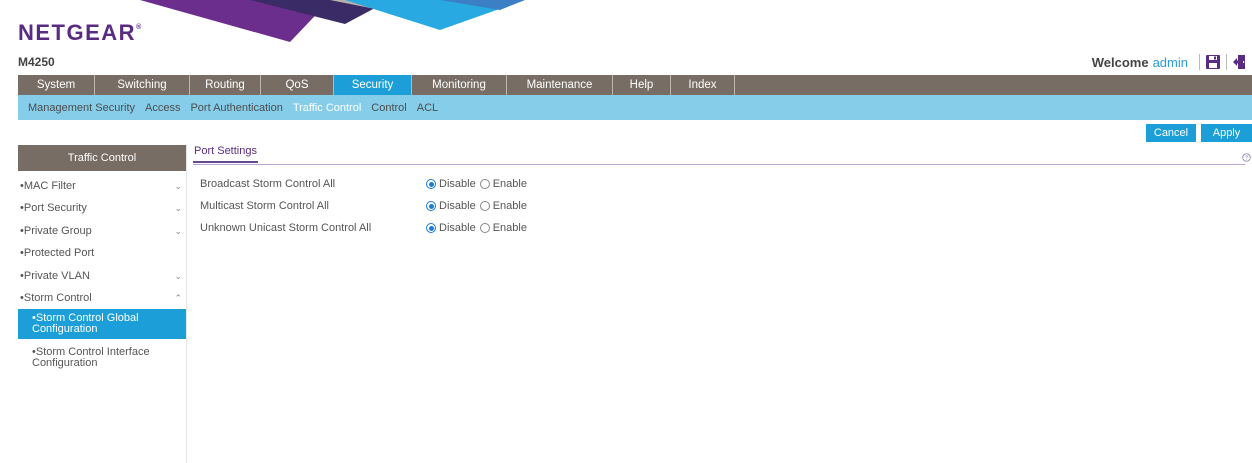  I want to click on tab-monitoring: Monitoring, so click(459, 85).